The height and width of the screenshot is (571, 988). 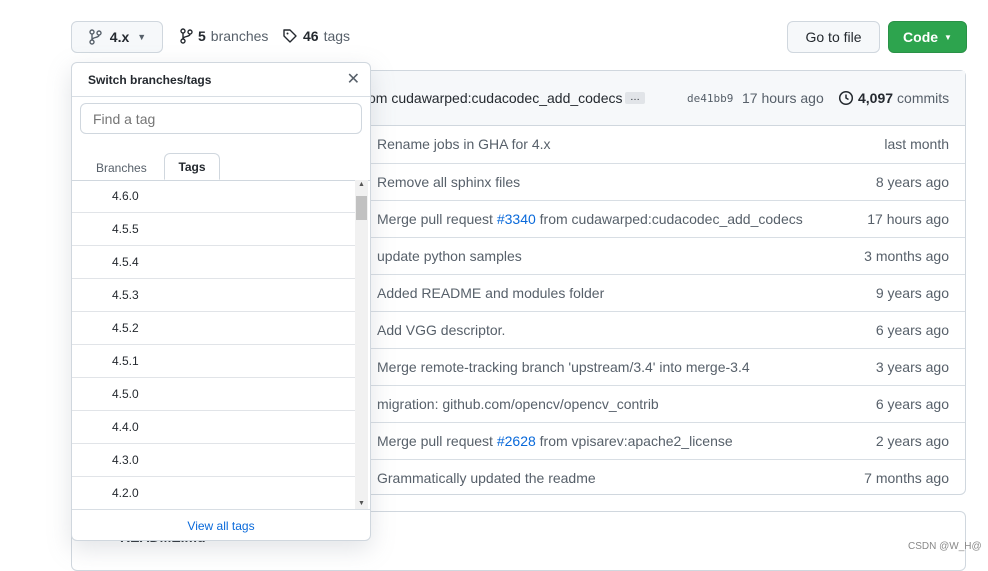 I want to click on go-to-file-button: Go to file, so click(x=833, y=37).